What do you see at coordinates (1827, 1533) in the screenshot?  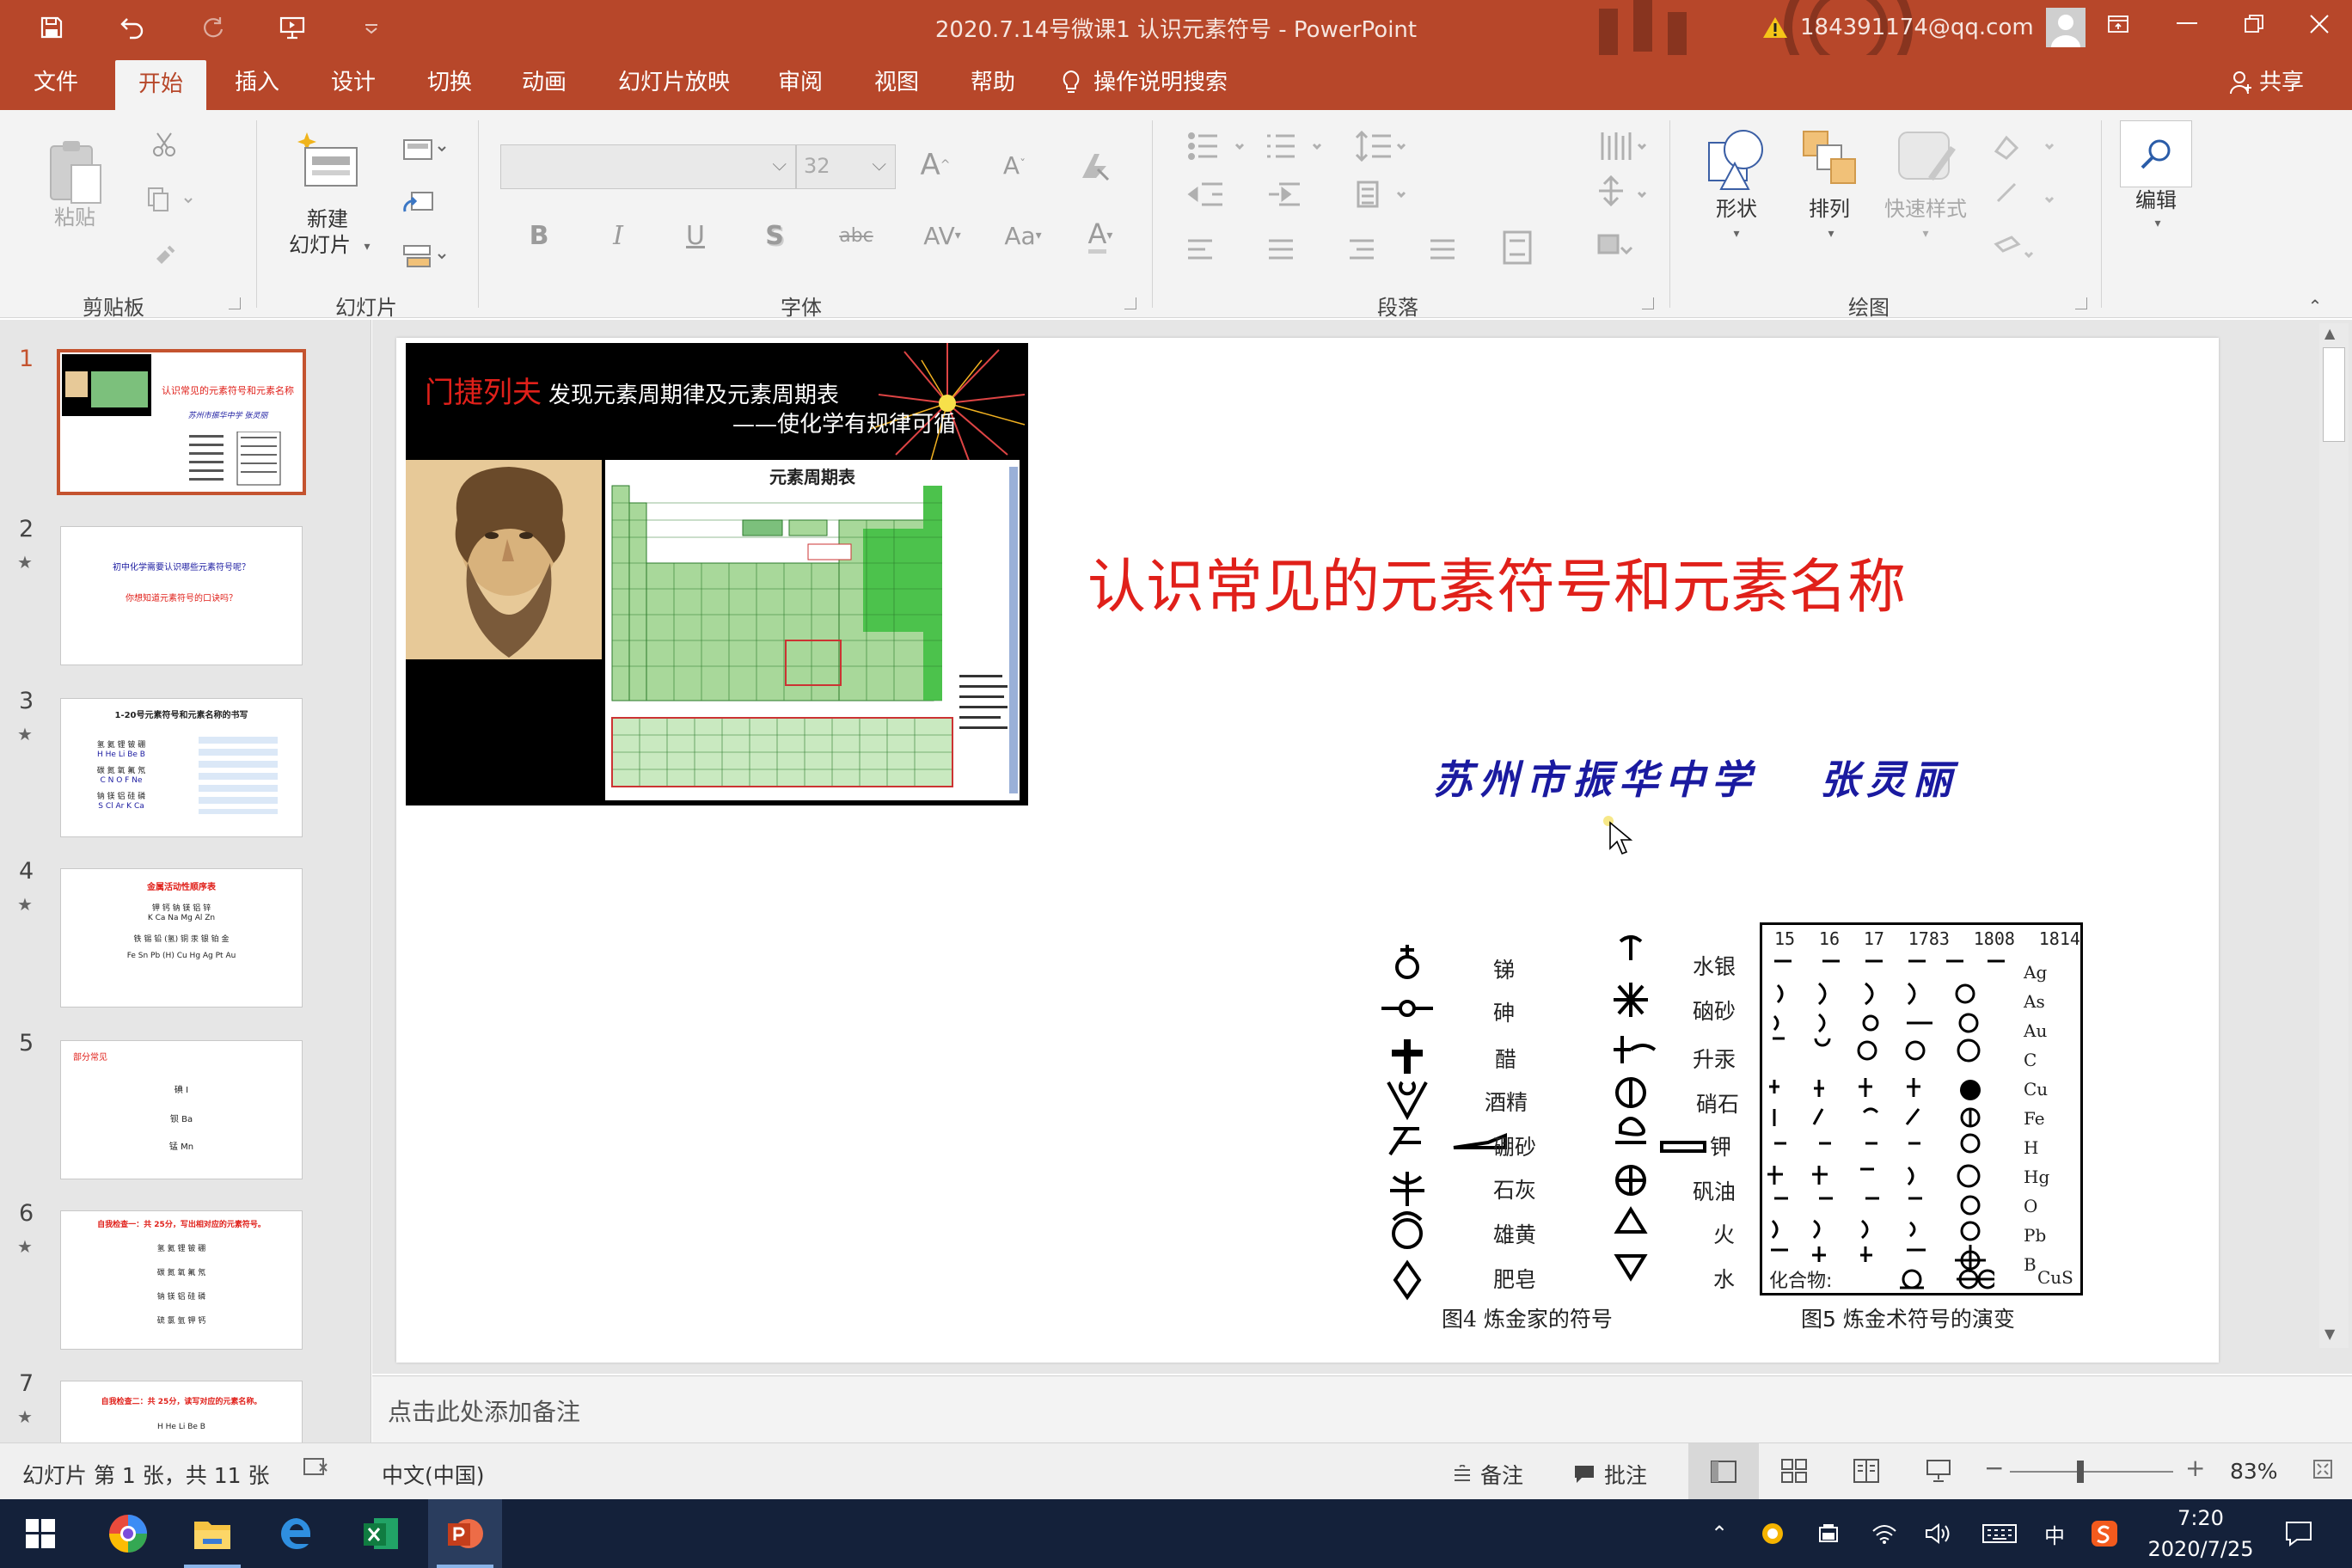 I see `battery-icon` at bounding box center [1827, 1533].